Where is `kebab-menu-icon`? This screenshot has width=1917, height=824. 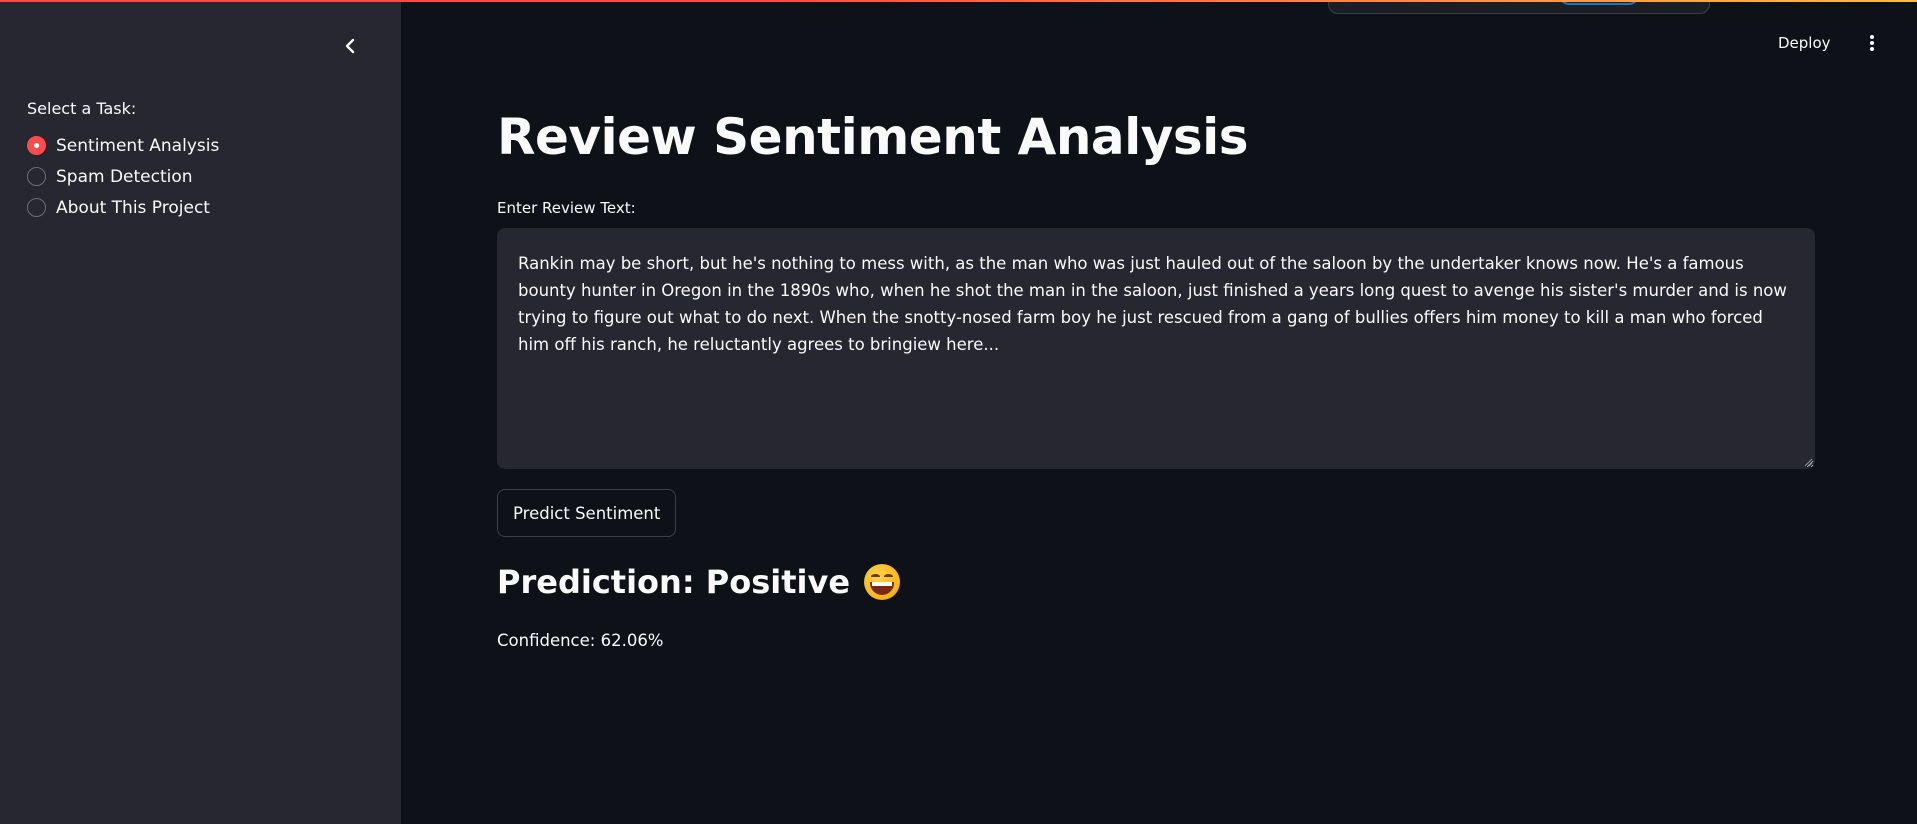 kebab-menu-icon is located at coordinates (1872, 43).